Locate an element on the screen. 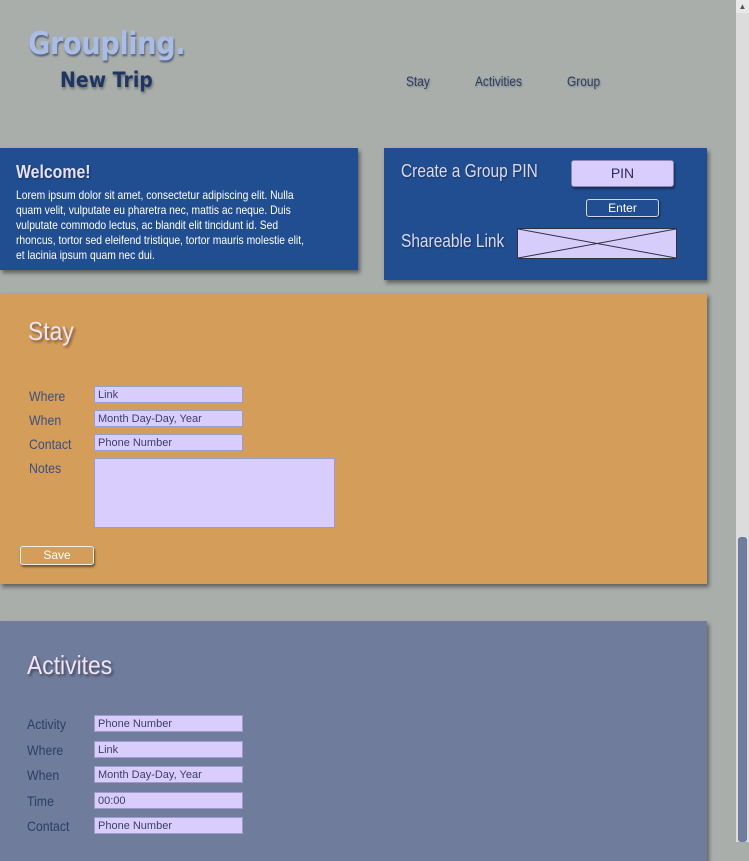  page-subtitle: New Trip is located at coordinates (106, 80).